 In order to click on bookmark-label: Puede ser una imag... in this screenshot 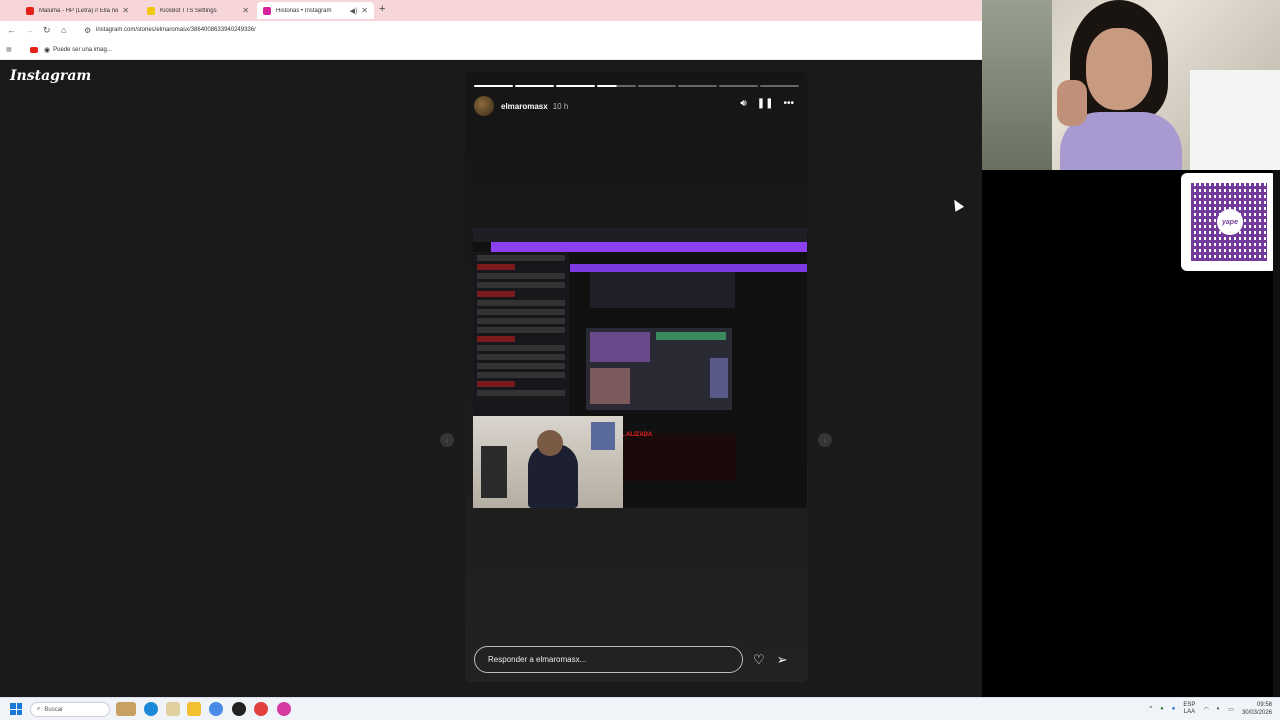, I will do `click(82, 50)`.